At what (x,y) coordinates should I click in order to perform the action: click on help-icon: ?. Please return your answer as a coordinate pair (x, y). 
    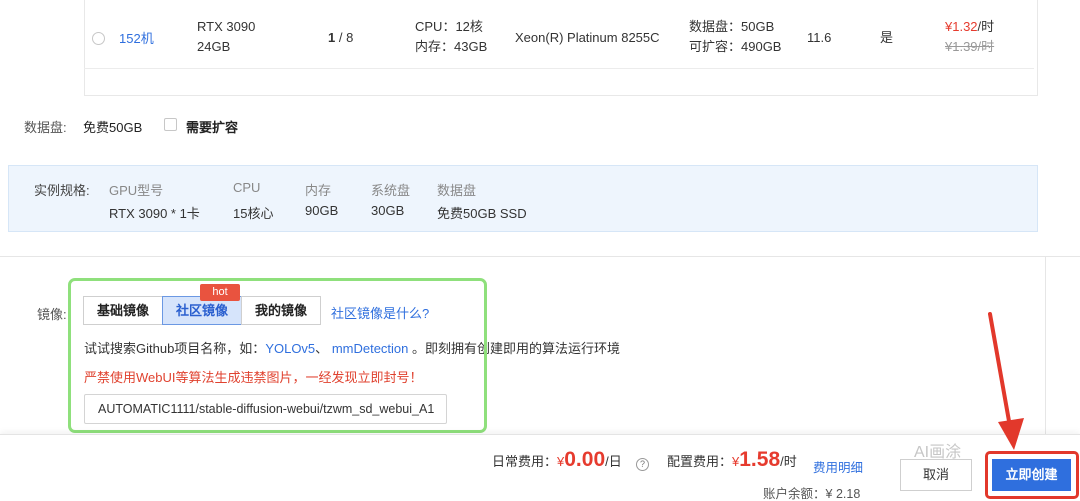
    Looking at the image, I should click on (642, 464).